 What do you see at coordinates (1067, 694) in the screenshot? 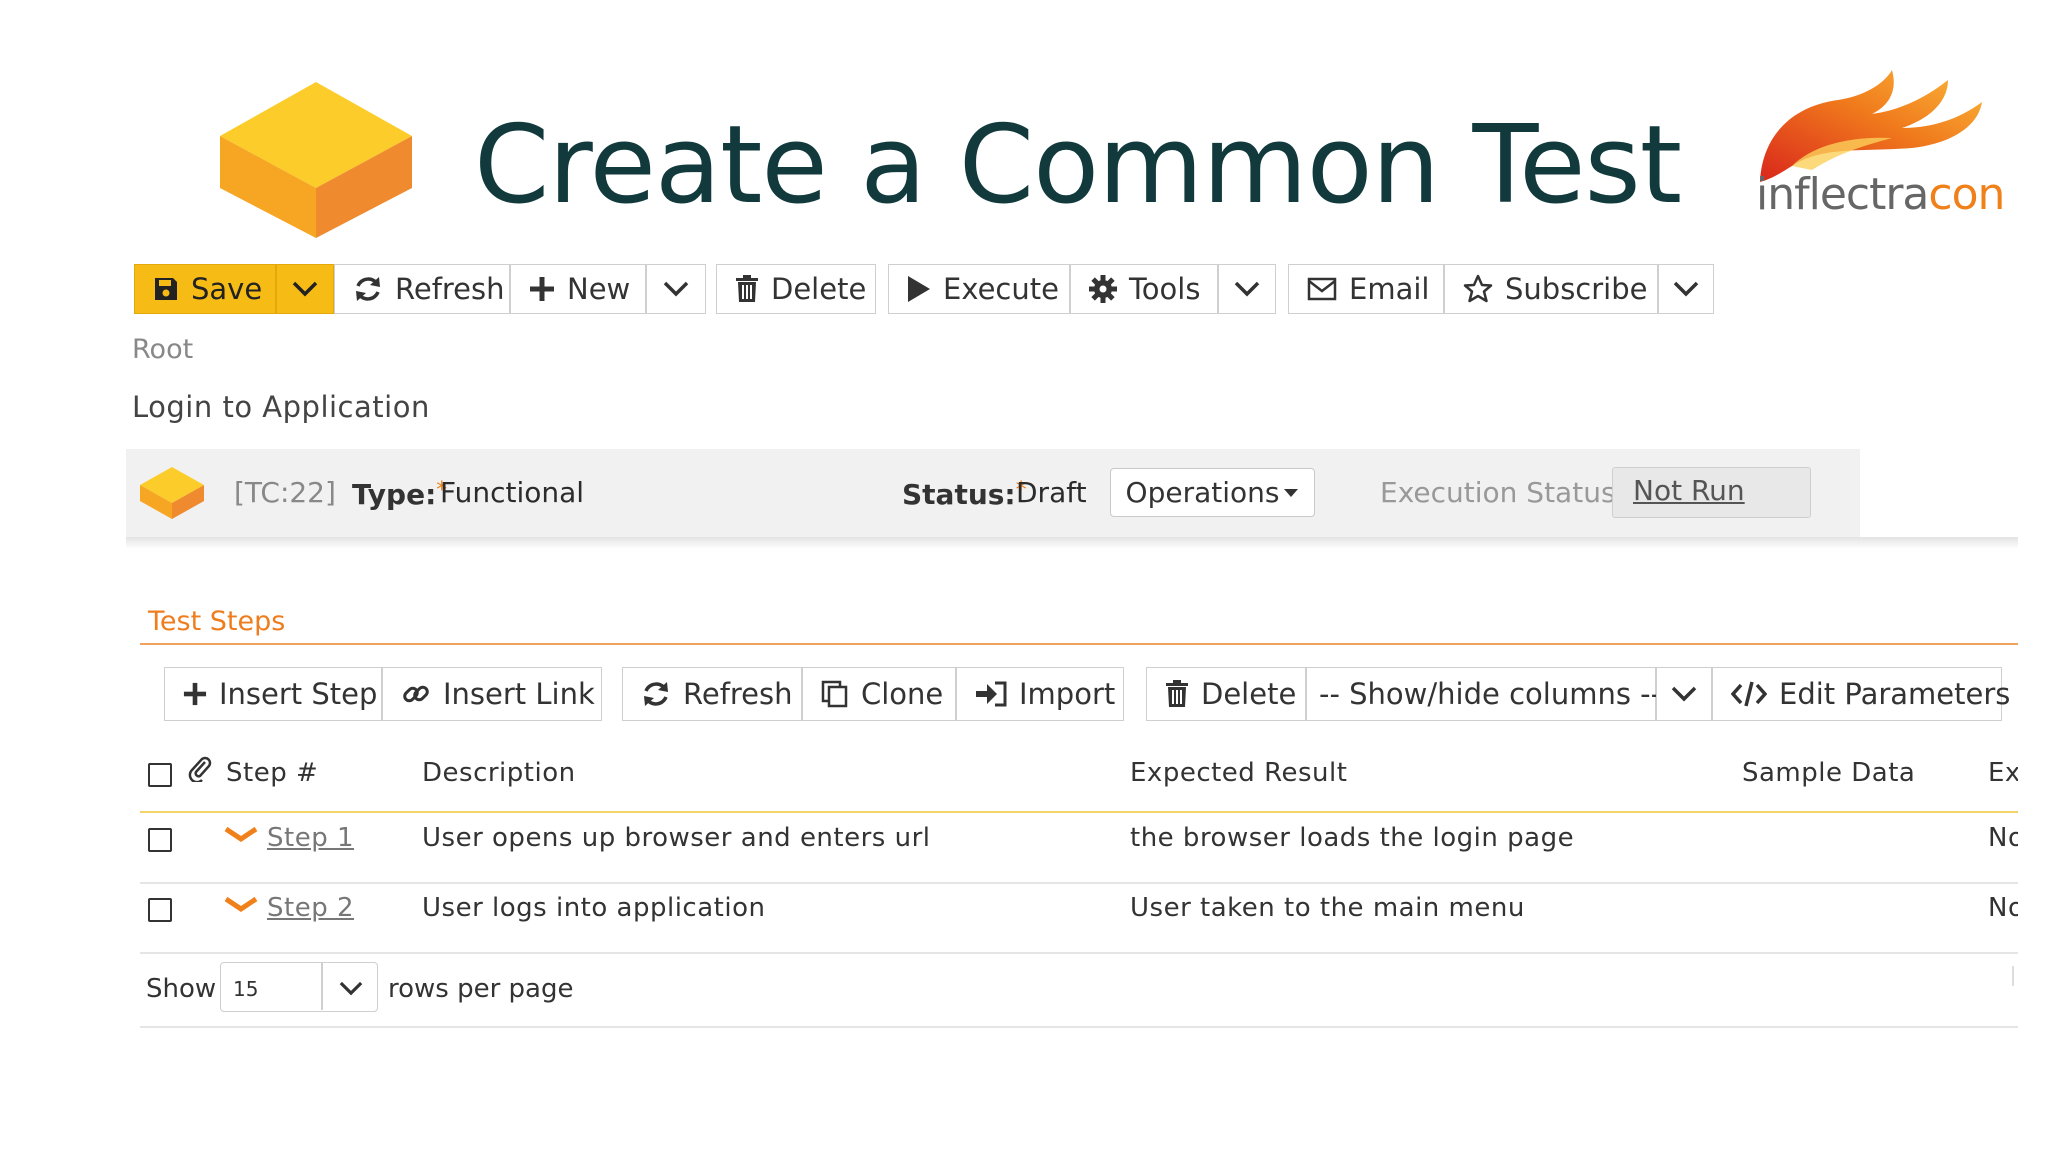
I see `import-label: Import` at bounding box center [1067, 694].